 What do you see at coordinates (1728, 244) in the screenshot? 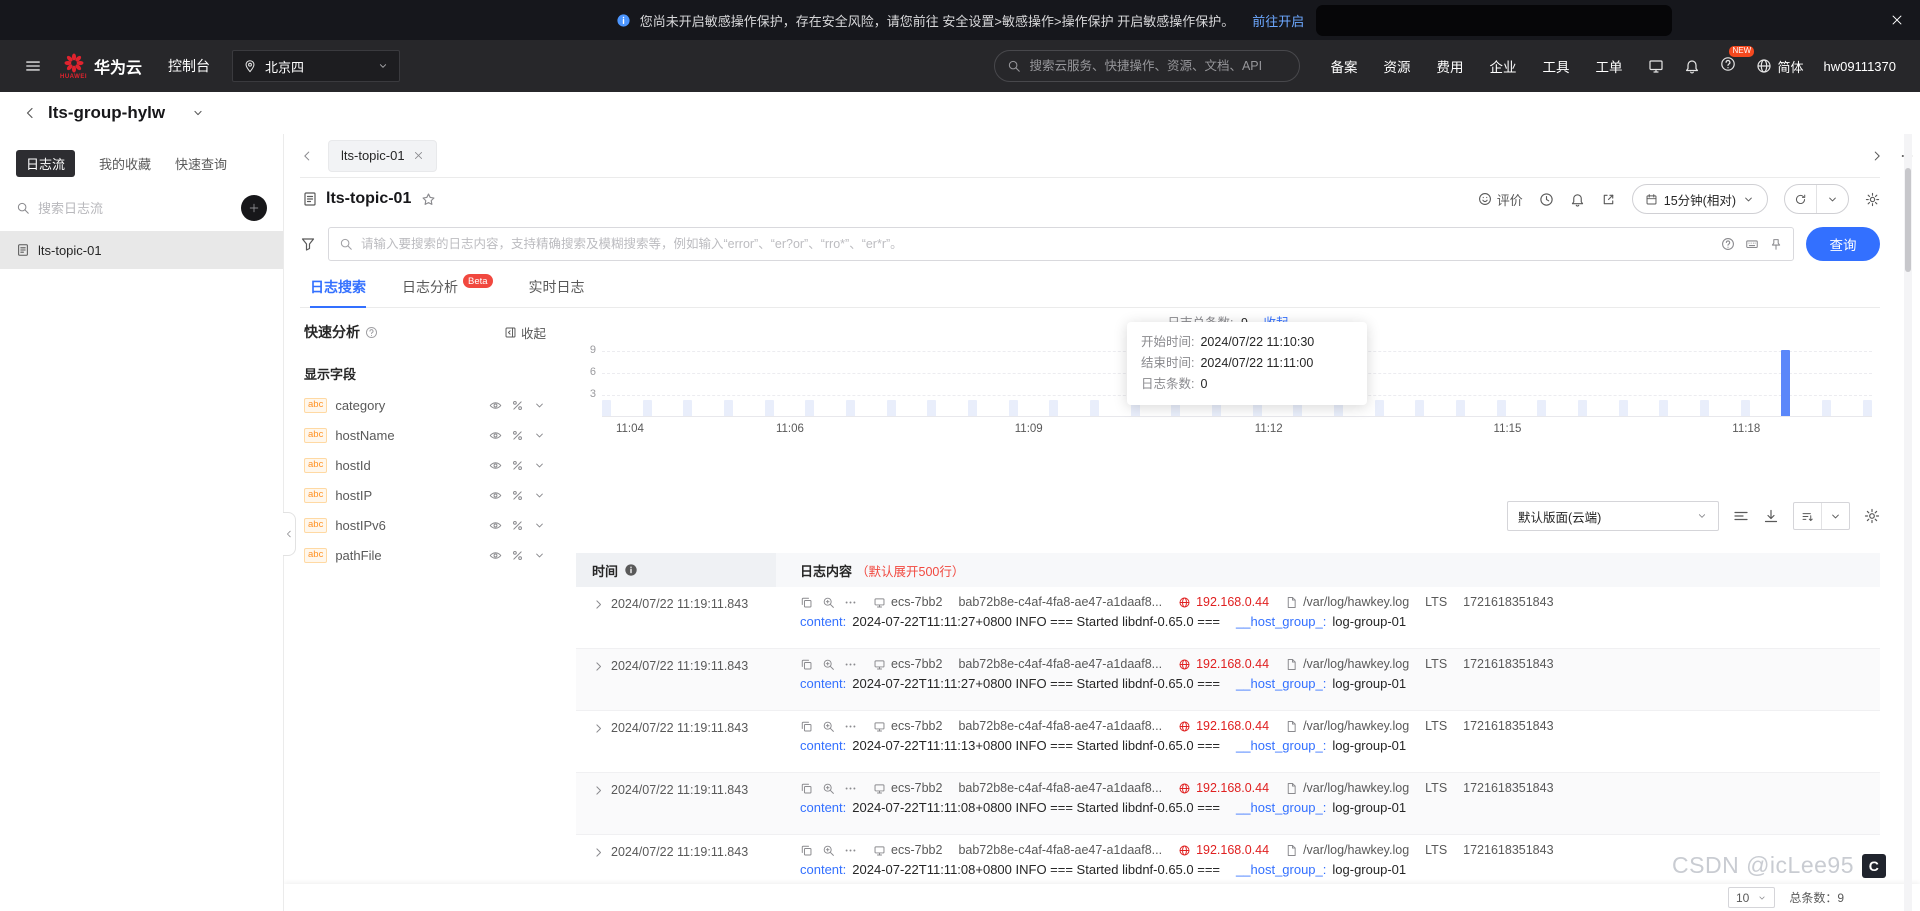
I see `syntax-help-icon` at bounding box center [1728, 244].